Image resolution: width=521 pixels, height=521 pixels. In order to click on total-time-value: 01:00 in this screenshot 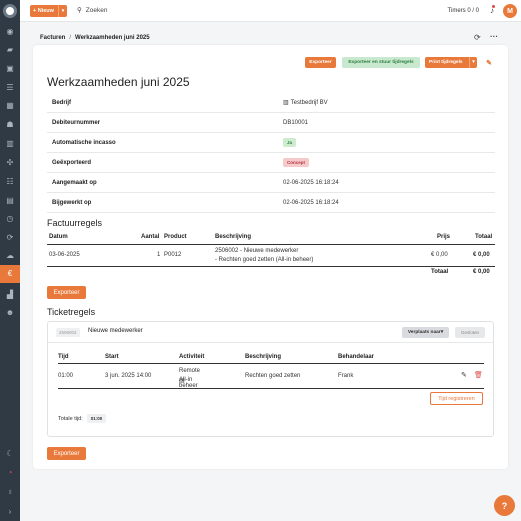, I will do `click(96, 418)`.